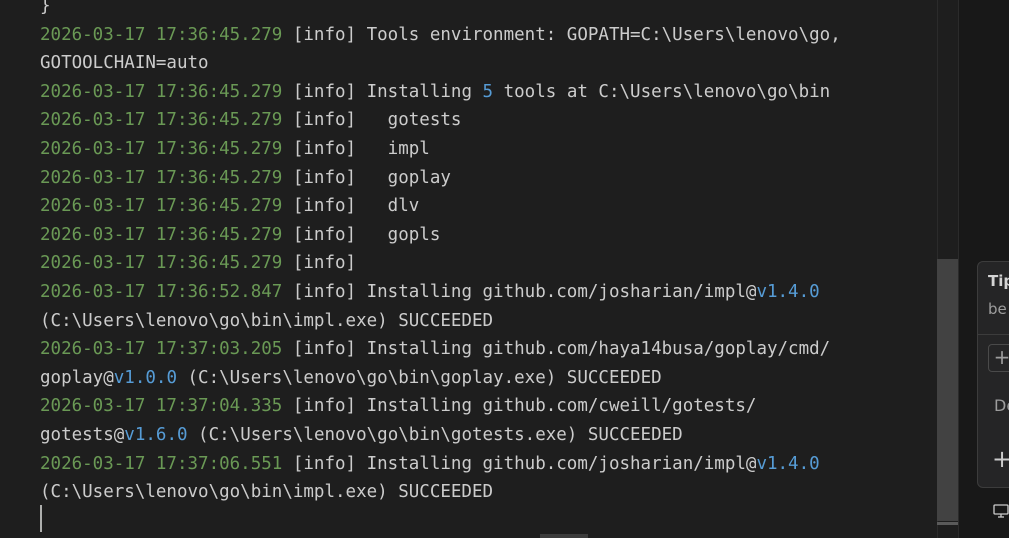  What do you see at coordinates (356, 148) in the screenshot?
I see `log-text: [info] impl` at bounding box center [356, 148].